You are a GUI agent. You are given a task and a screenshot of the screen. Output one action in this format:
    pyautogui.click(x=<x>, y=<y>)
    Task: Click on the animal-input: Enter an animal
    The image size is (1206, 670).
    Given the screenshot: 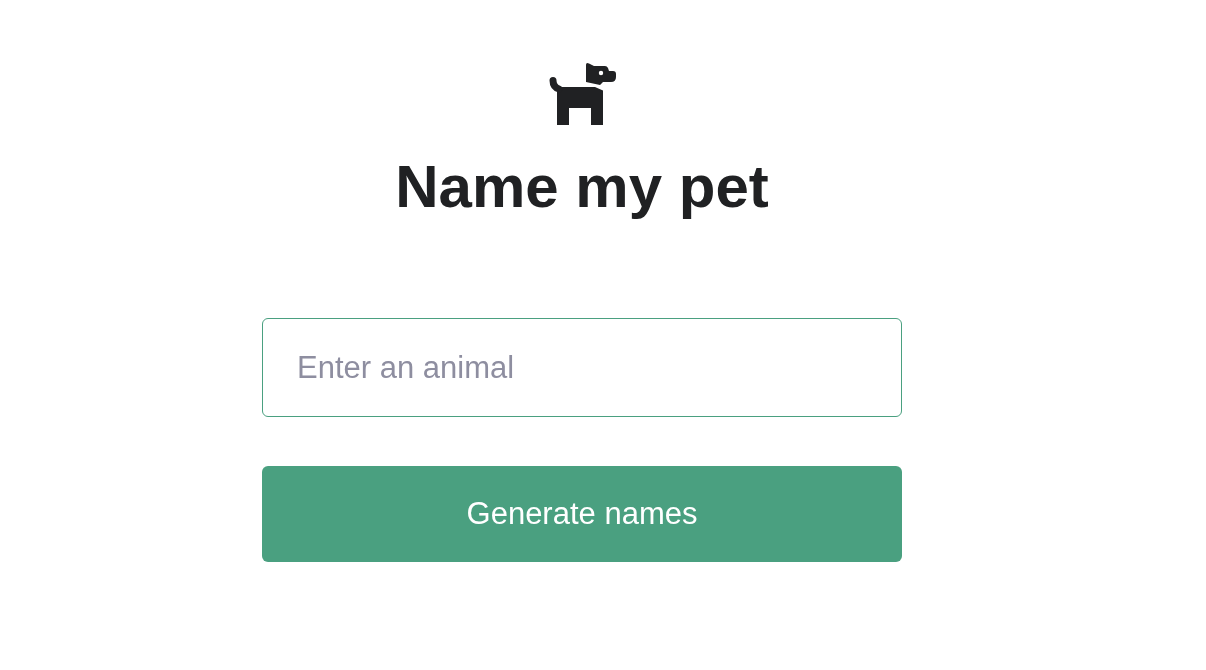 What is the action you would take?
    pyautogui.click(x=582, y=367)
    